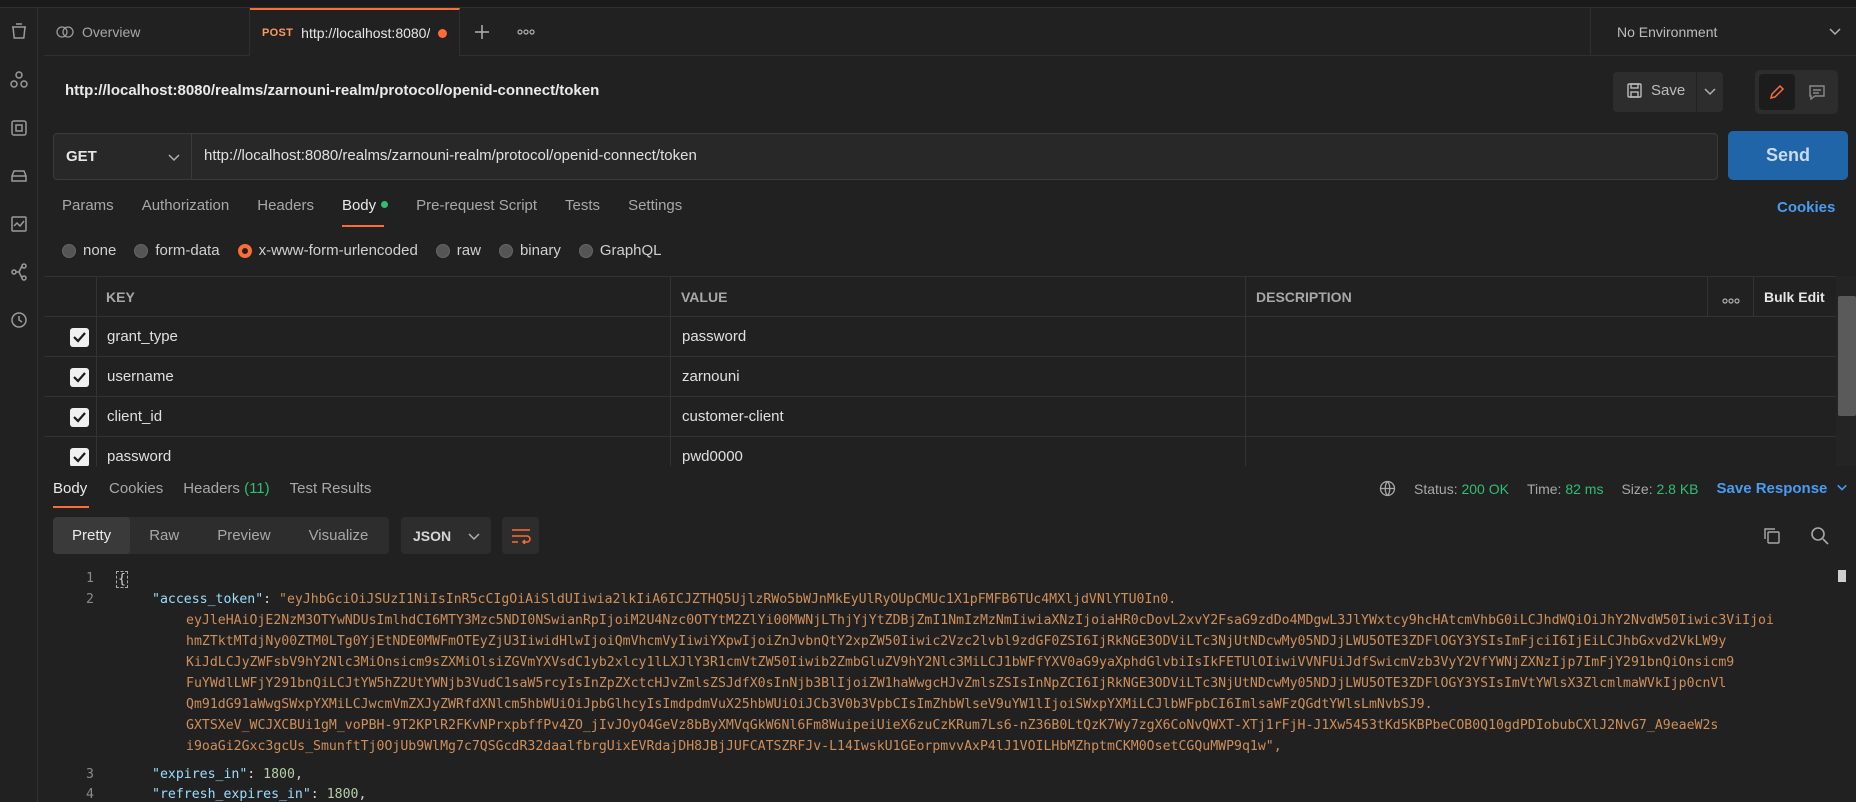 The image size is (1856, 802). Describe the element at coordinates (1817, 92) in the screenshot. I see `comments-button` at that location.